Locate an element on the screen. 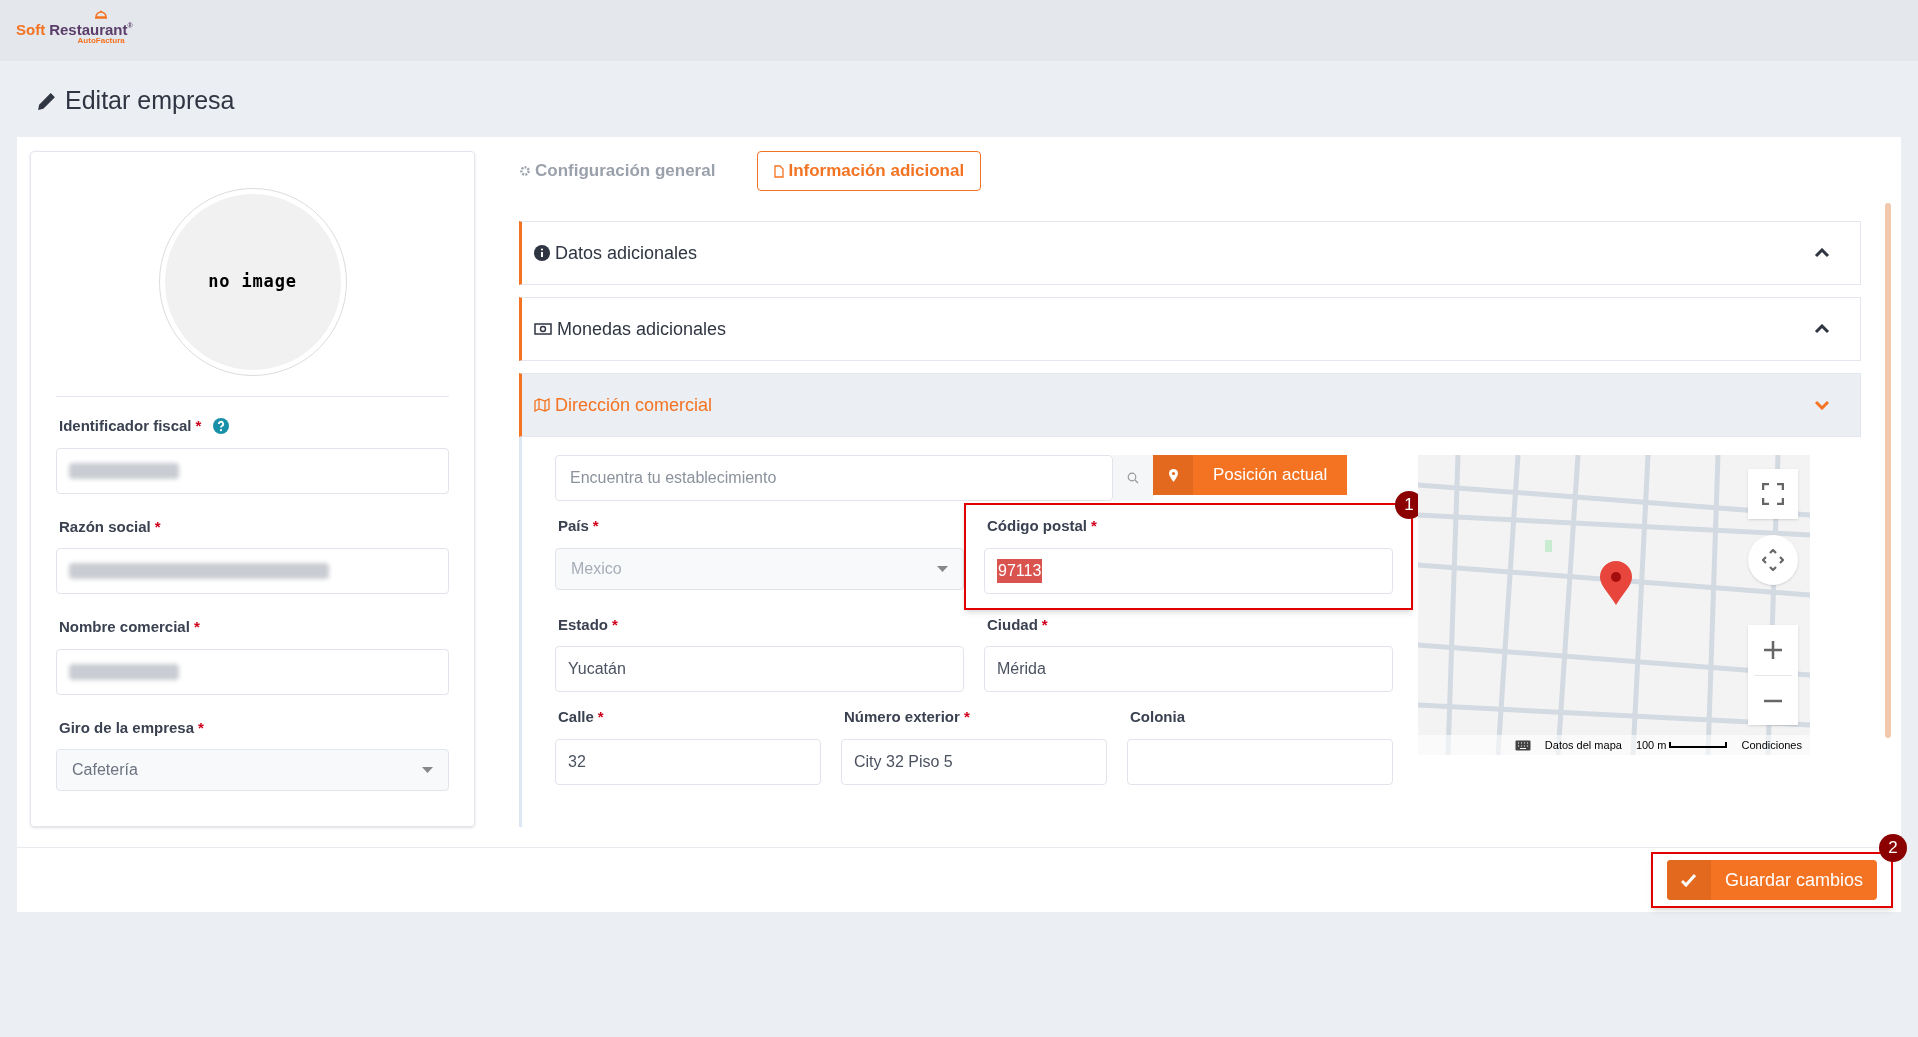 Image resolution: width=1918 pixels, height=1037 pixels. field-label: Colonia is located at coordinates (1157, 717).